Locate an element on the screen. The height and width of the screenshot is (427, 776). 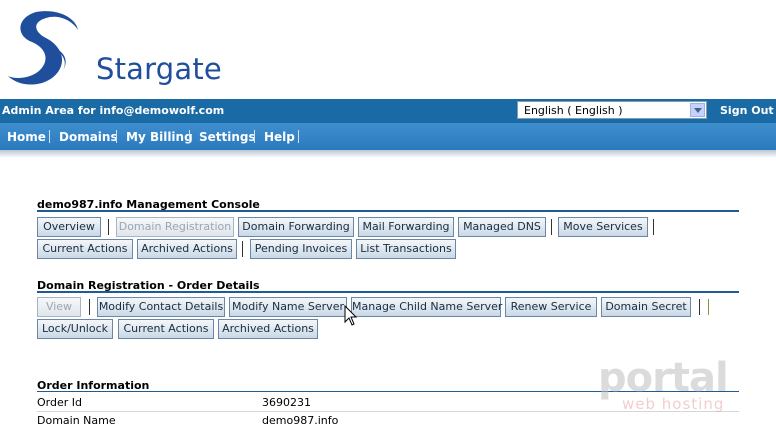
admin-area-label: Admin Area for info@demowolf.com is located at coordinates (113, 110).